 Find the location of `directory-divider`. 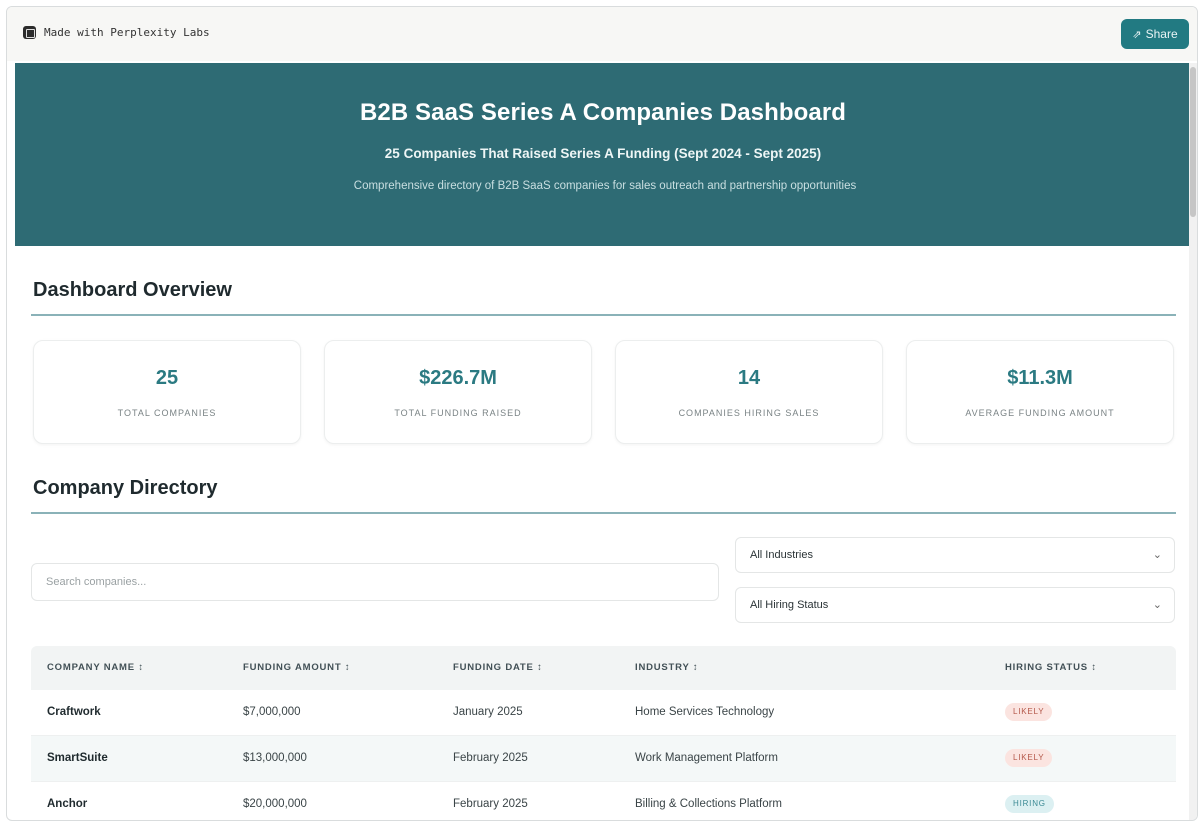

directory-divider is located at coordinates (603, 513).